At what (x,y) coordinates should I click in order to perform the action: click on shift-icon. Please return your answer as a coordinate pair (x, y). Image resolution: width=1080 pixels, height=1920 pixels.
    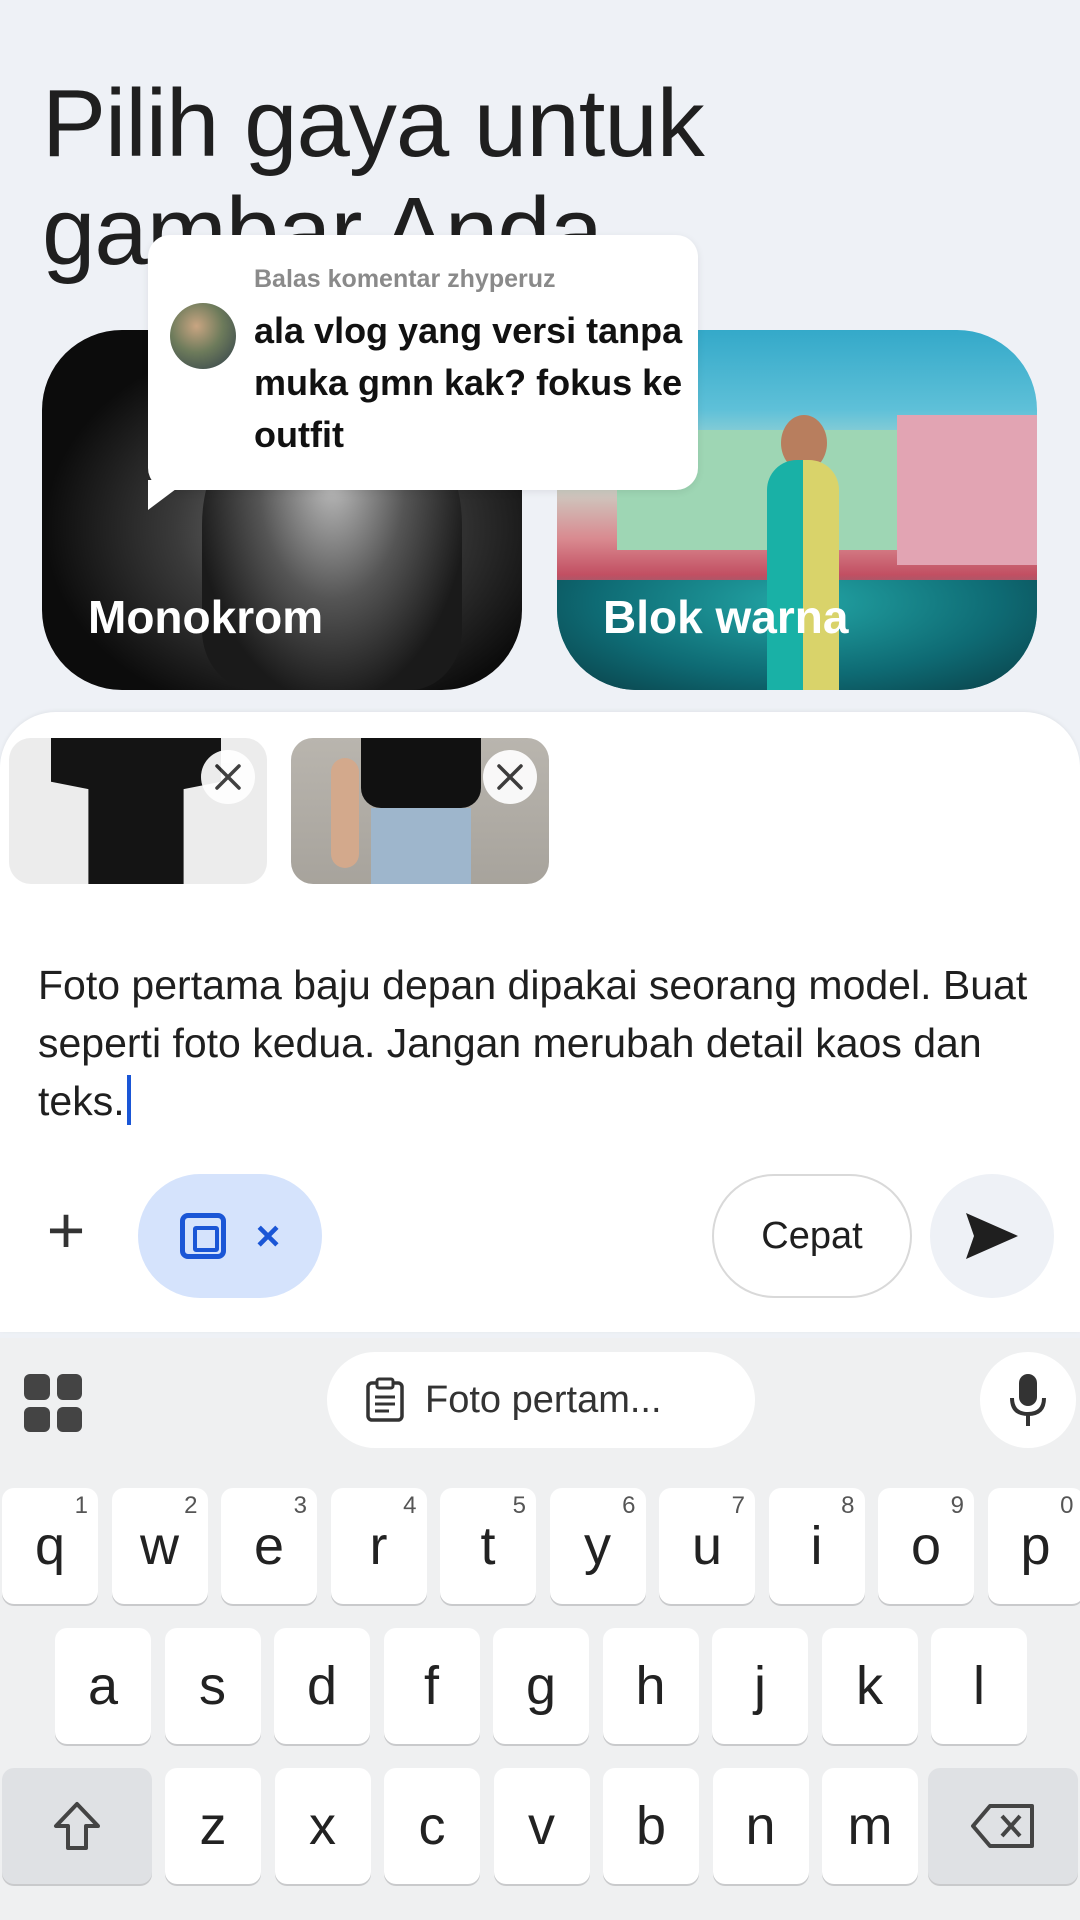
    Looking at the image, I should click on (77, 1826).